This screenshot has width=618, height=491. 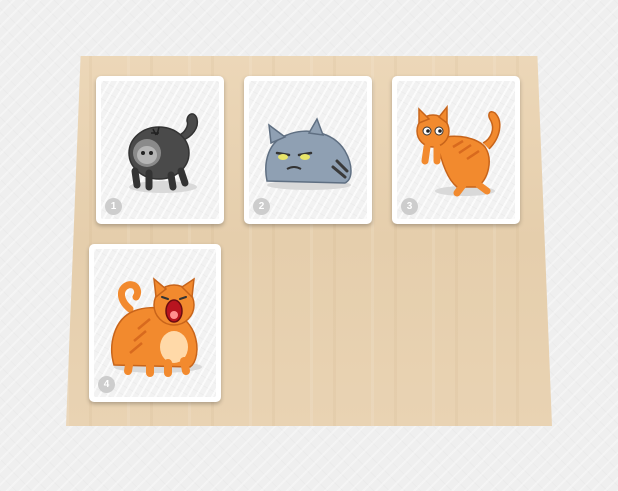 I want to click on cat-card-3: 3, so click(x=456, y=150).